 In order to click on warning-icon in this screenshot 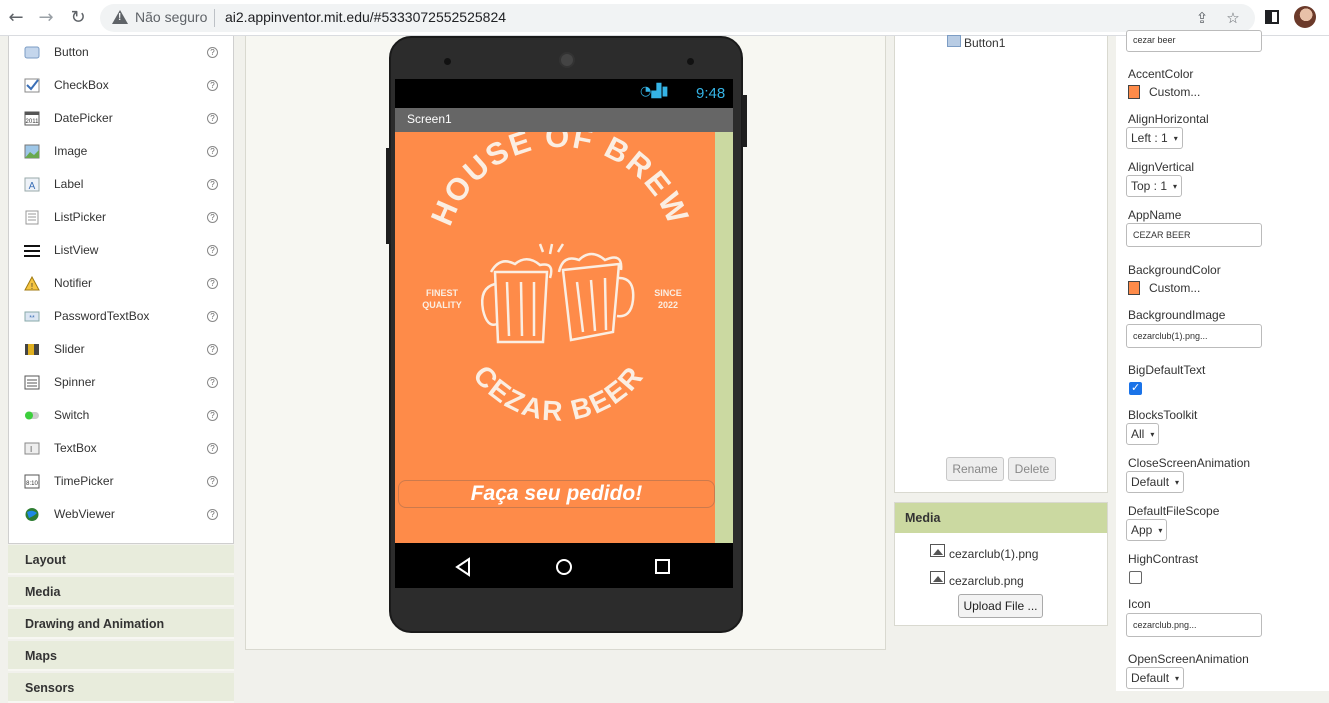, I will do `click(120, 17)`.